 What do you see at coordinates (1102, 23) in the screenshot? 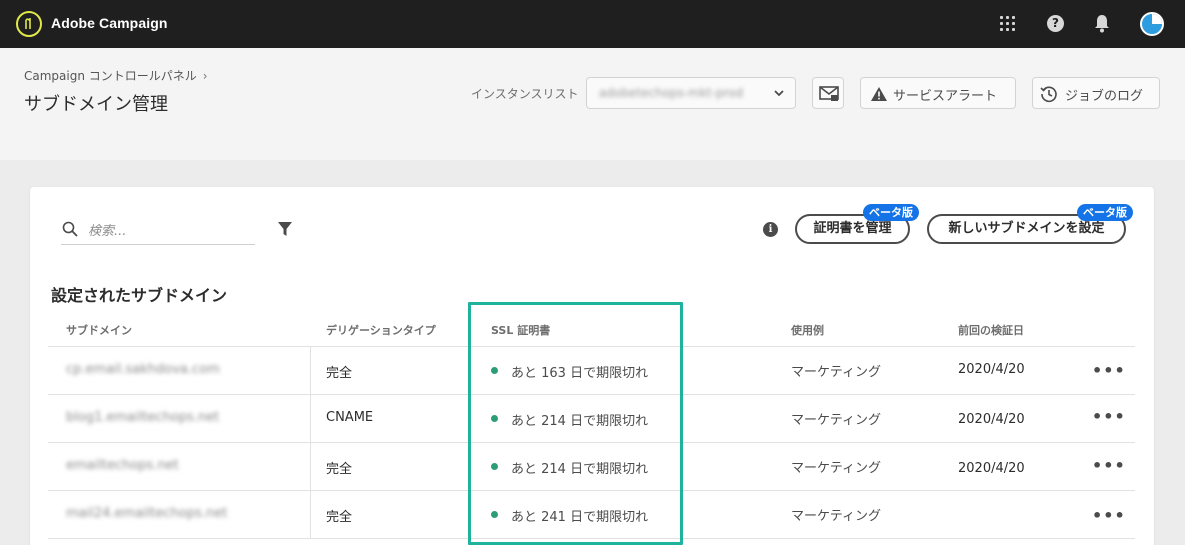
I see `bell-icon` at bounding box center [1102, 23].